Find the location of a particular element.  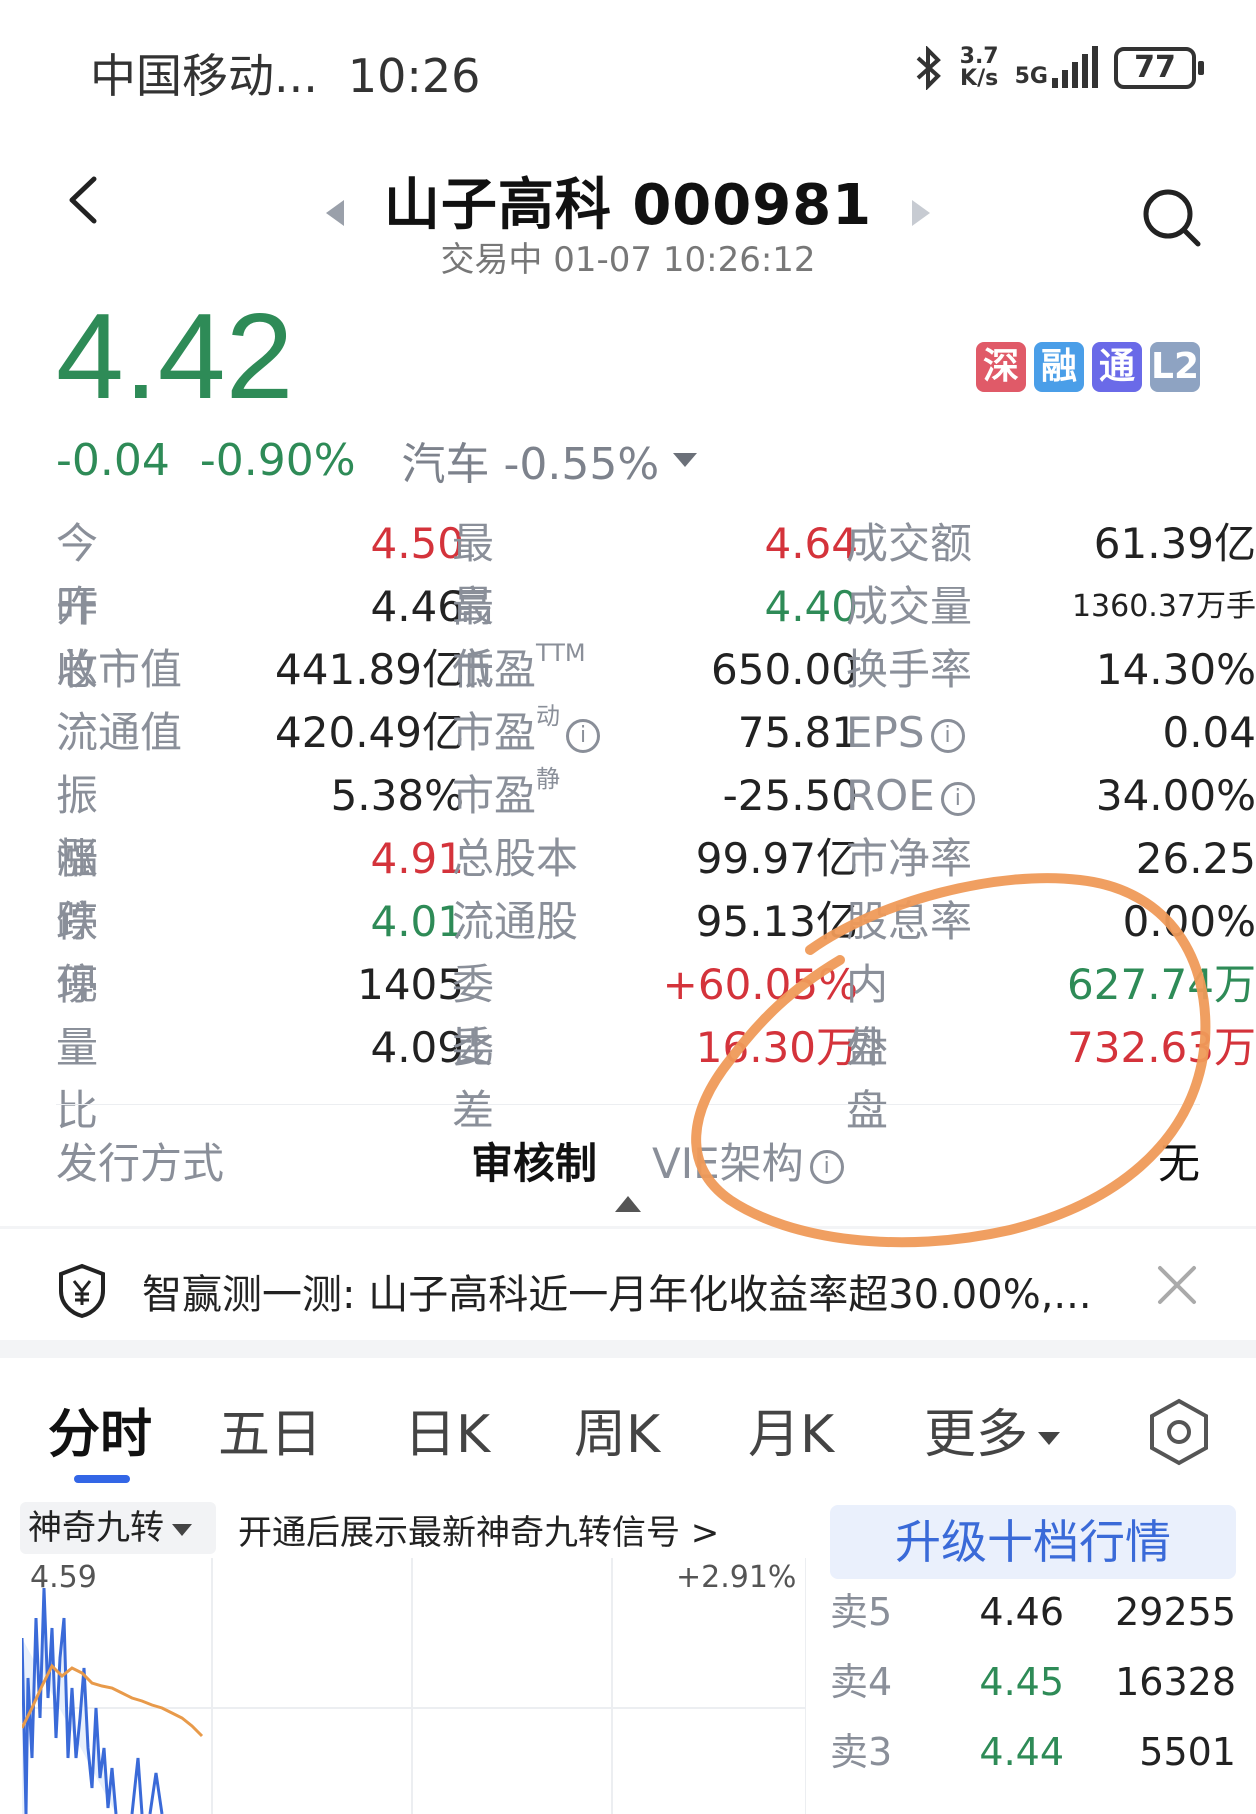

chart-high-label: 4.59 is located at coordinates (63, 1577).